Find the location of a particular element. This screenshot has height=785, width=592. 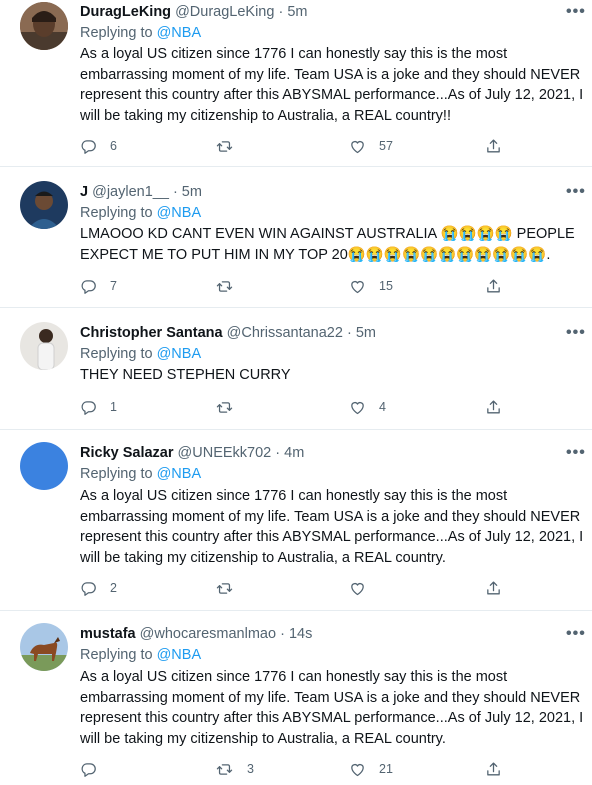

display-name: J is located at coordinates (84, 192).